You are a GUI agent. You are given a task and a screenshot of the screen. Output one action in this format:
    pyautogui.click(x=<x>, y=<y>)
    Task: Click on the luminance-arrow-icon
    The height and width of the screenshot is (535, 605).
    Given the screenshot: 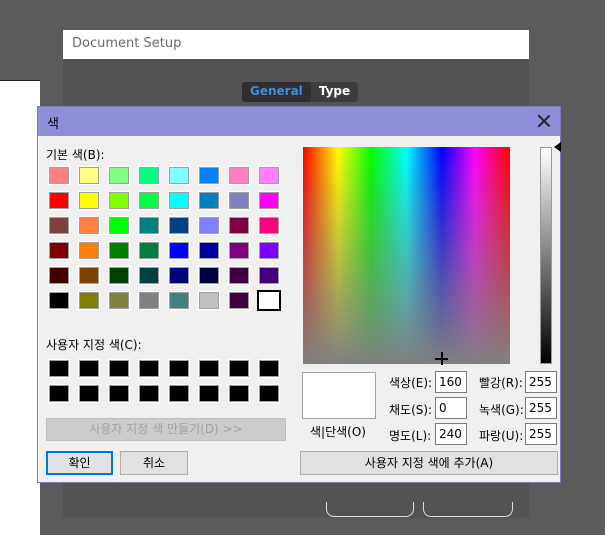 What is the action you would take?
    pyautogui.click(x=557, y=147)
    